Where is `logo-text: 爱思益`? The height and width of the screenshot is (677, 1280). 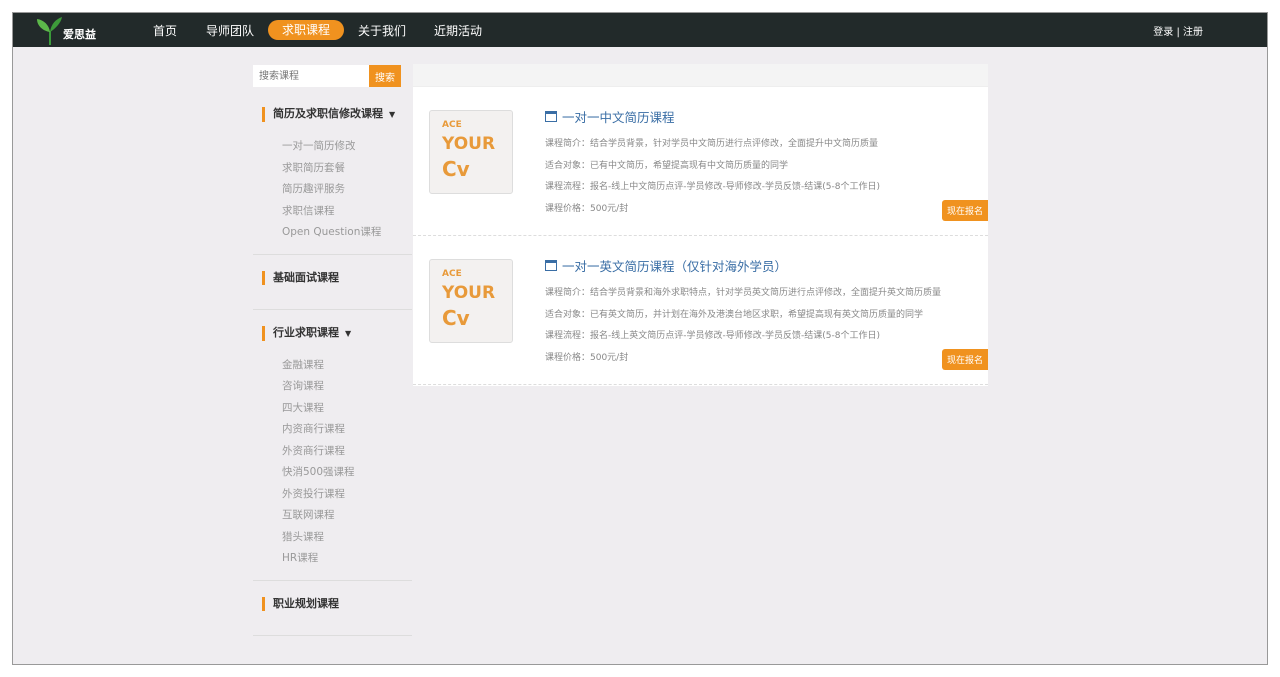 logo-text: 爱思益 is located at coordinates (79, 34).